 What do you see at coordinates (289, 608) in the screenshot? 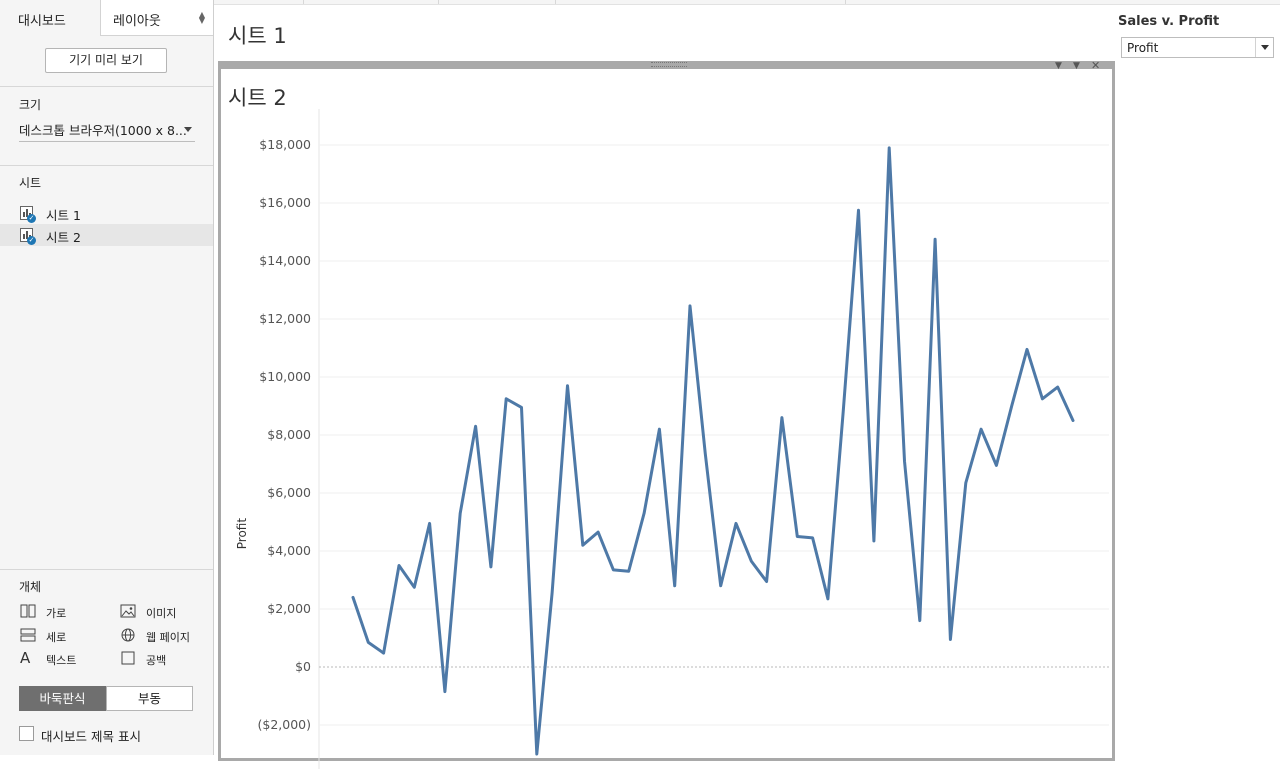
I see `y-tick-label: $2,000` at bounding box center [289, 608].